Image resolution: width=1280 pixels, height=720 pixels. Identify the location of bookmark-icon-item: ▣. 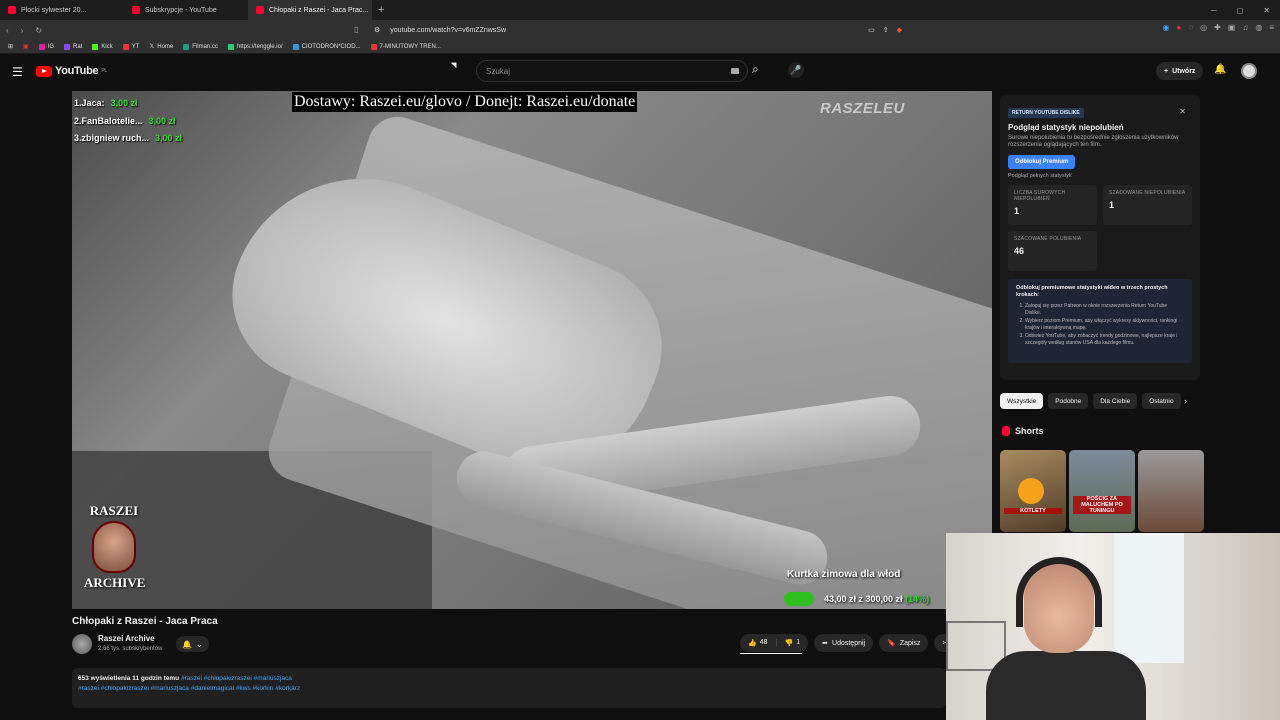
(26, 46).